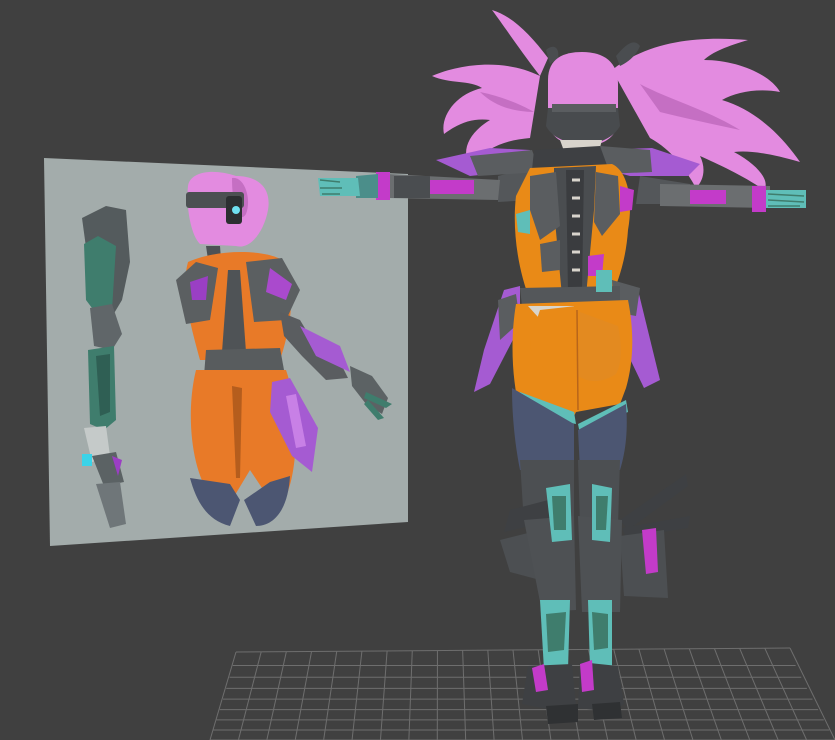  I want to click on home-grid, so click(522, 693).